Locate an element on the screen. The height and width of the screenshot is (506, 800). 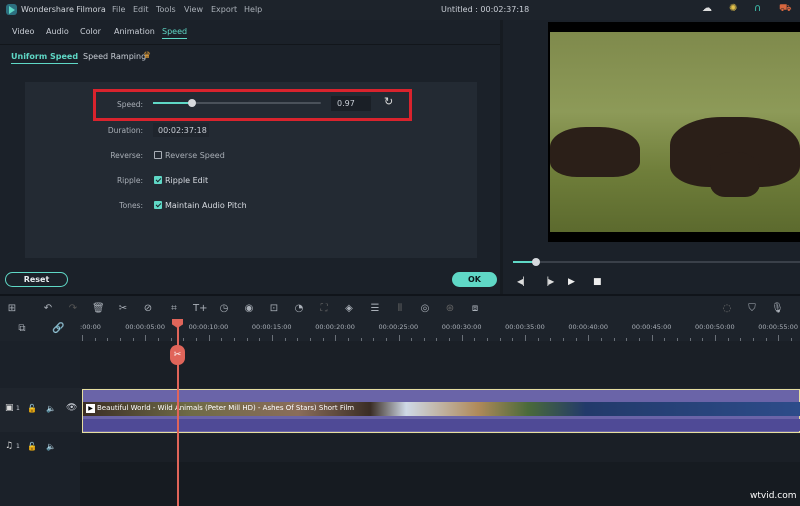
next-frame-icon: ▕▶ is located at coordinates (548, 281).